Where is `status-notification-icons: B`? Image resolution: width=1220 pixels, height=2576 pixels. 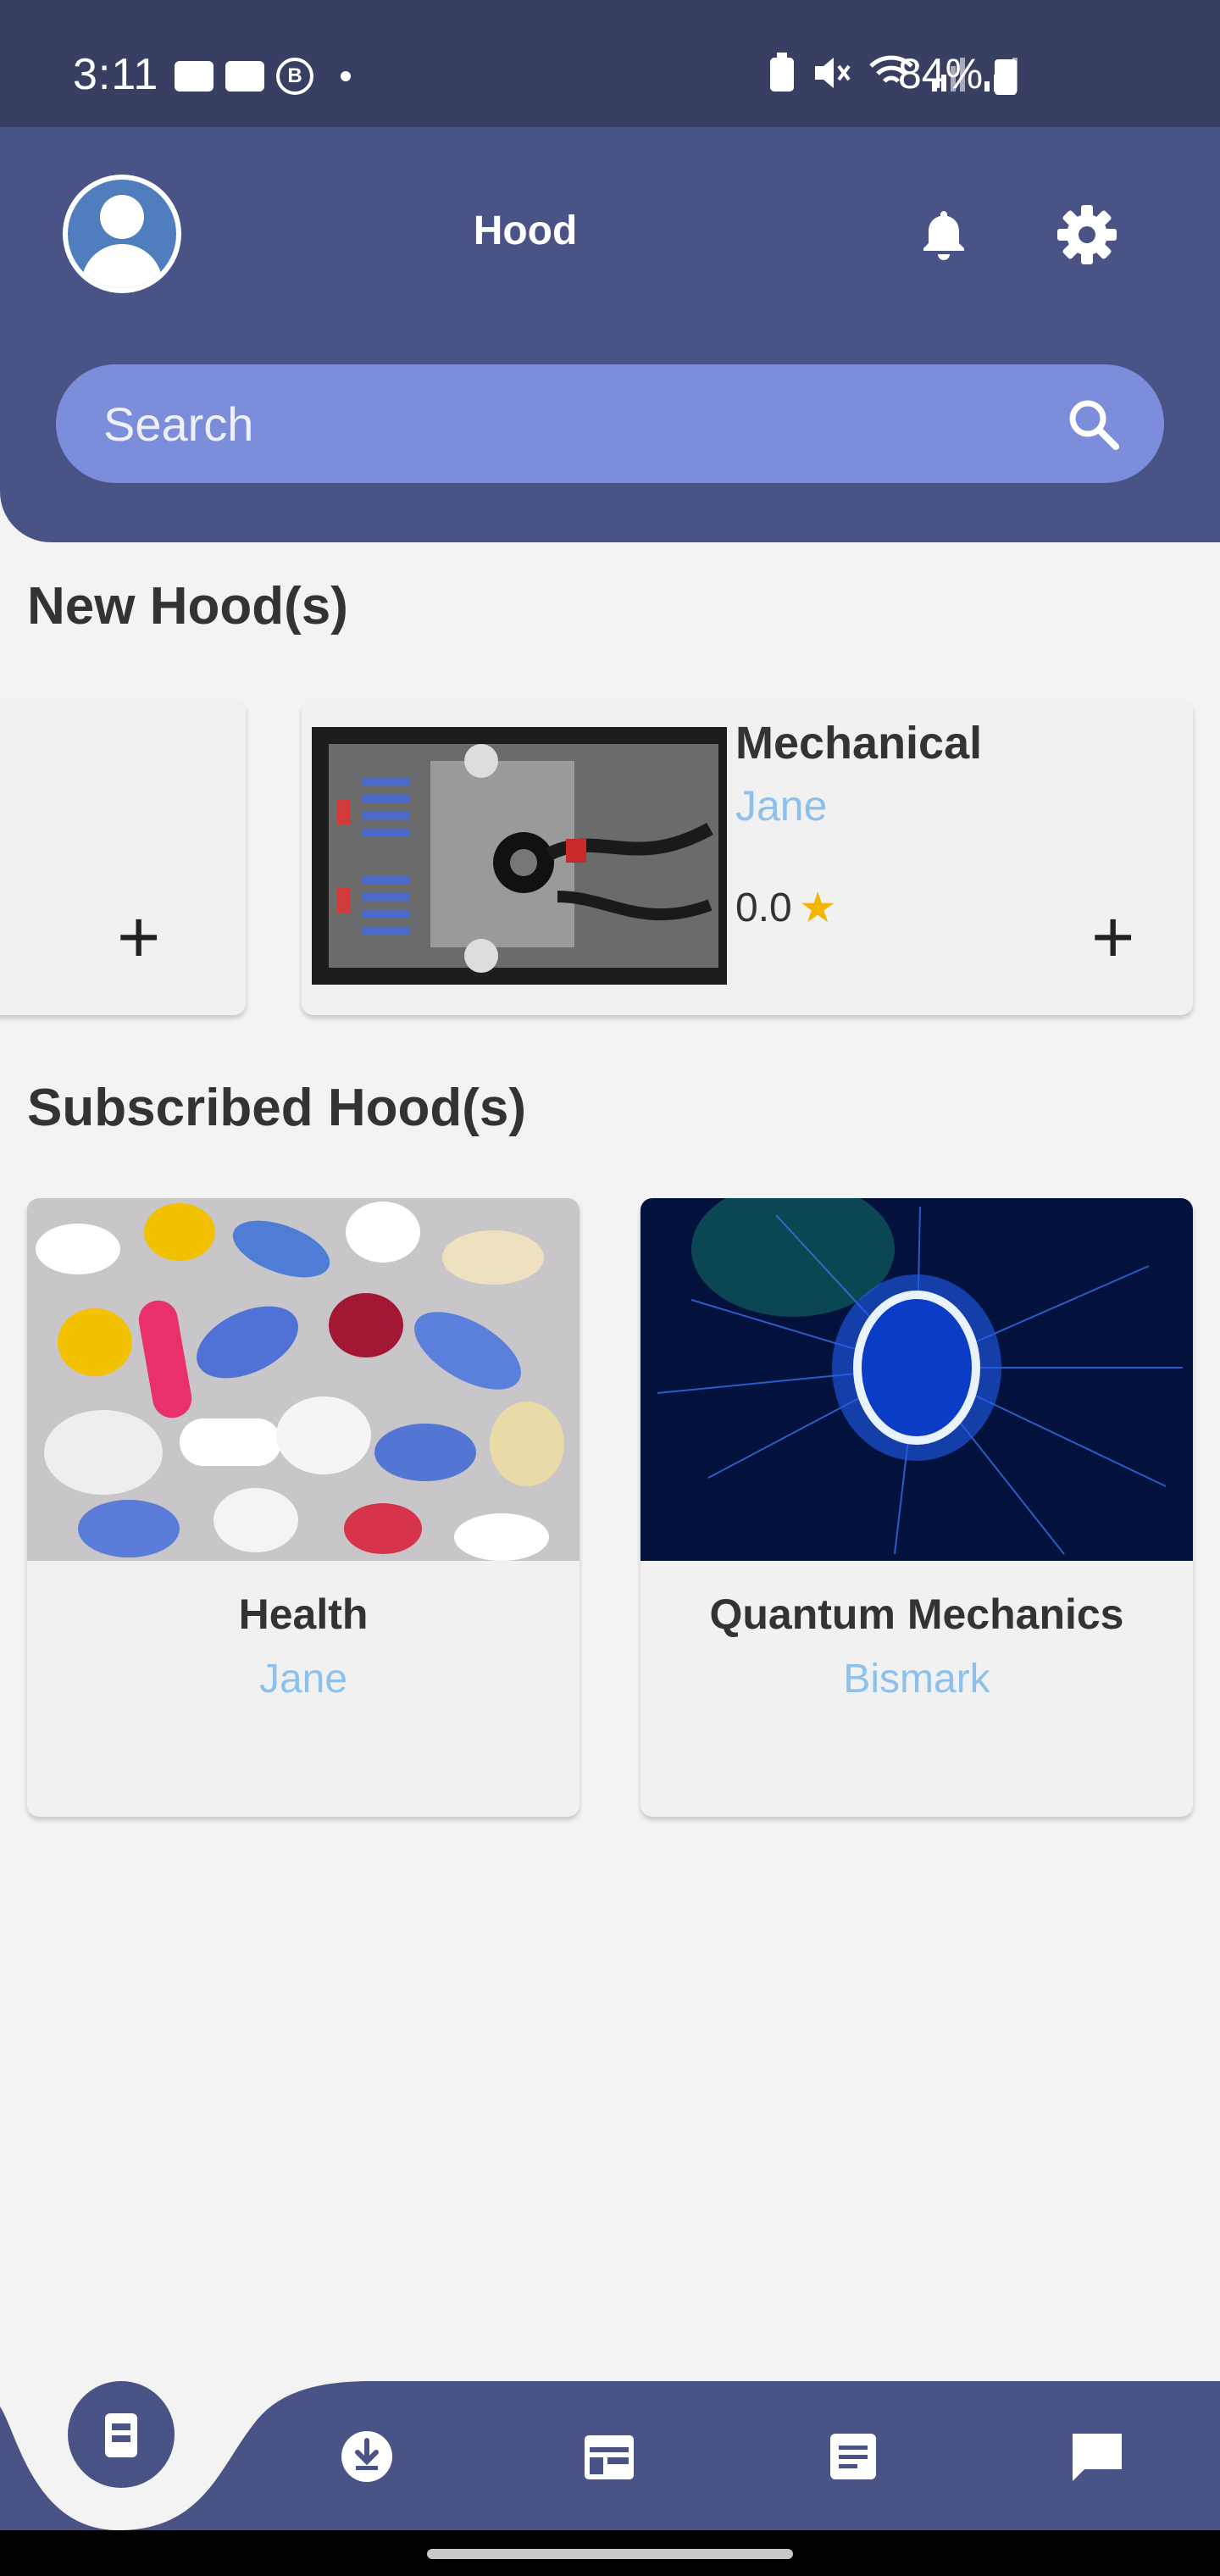 status-notification-icons: B is located at coordinates (263, 76).